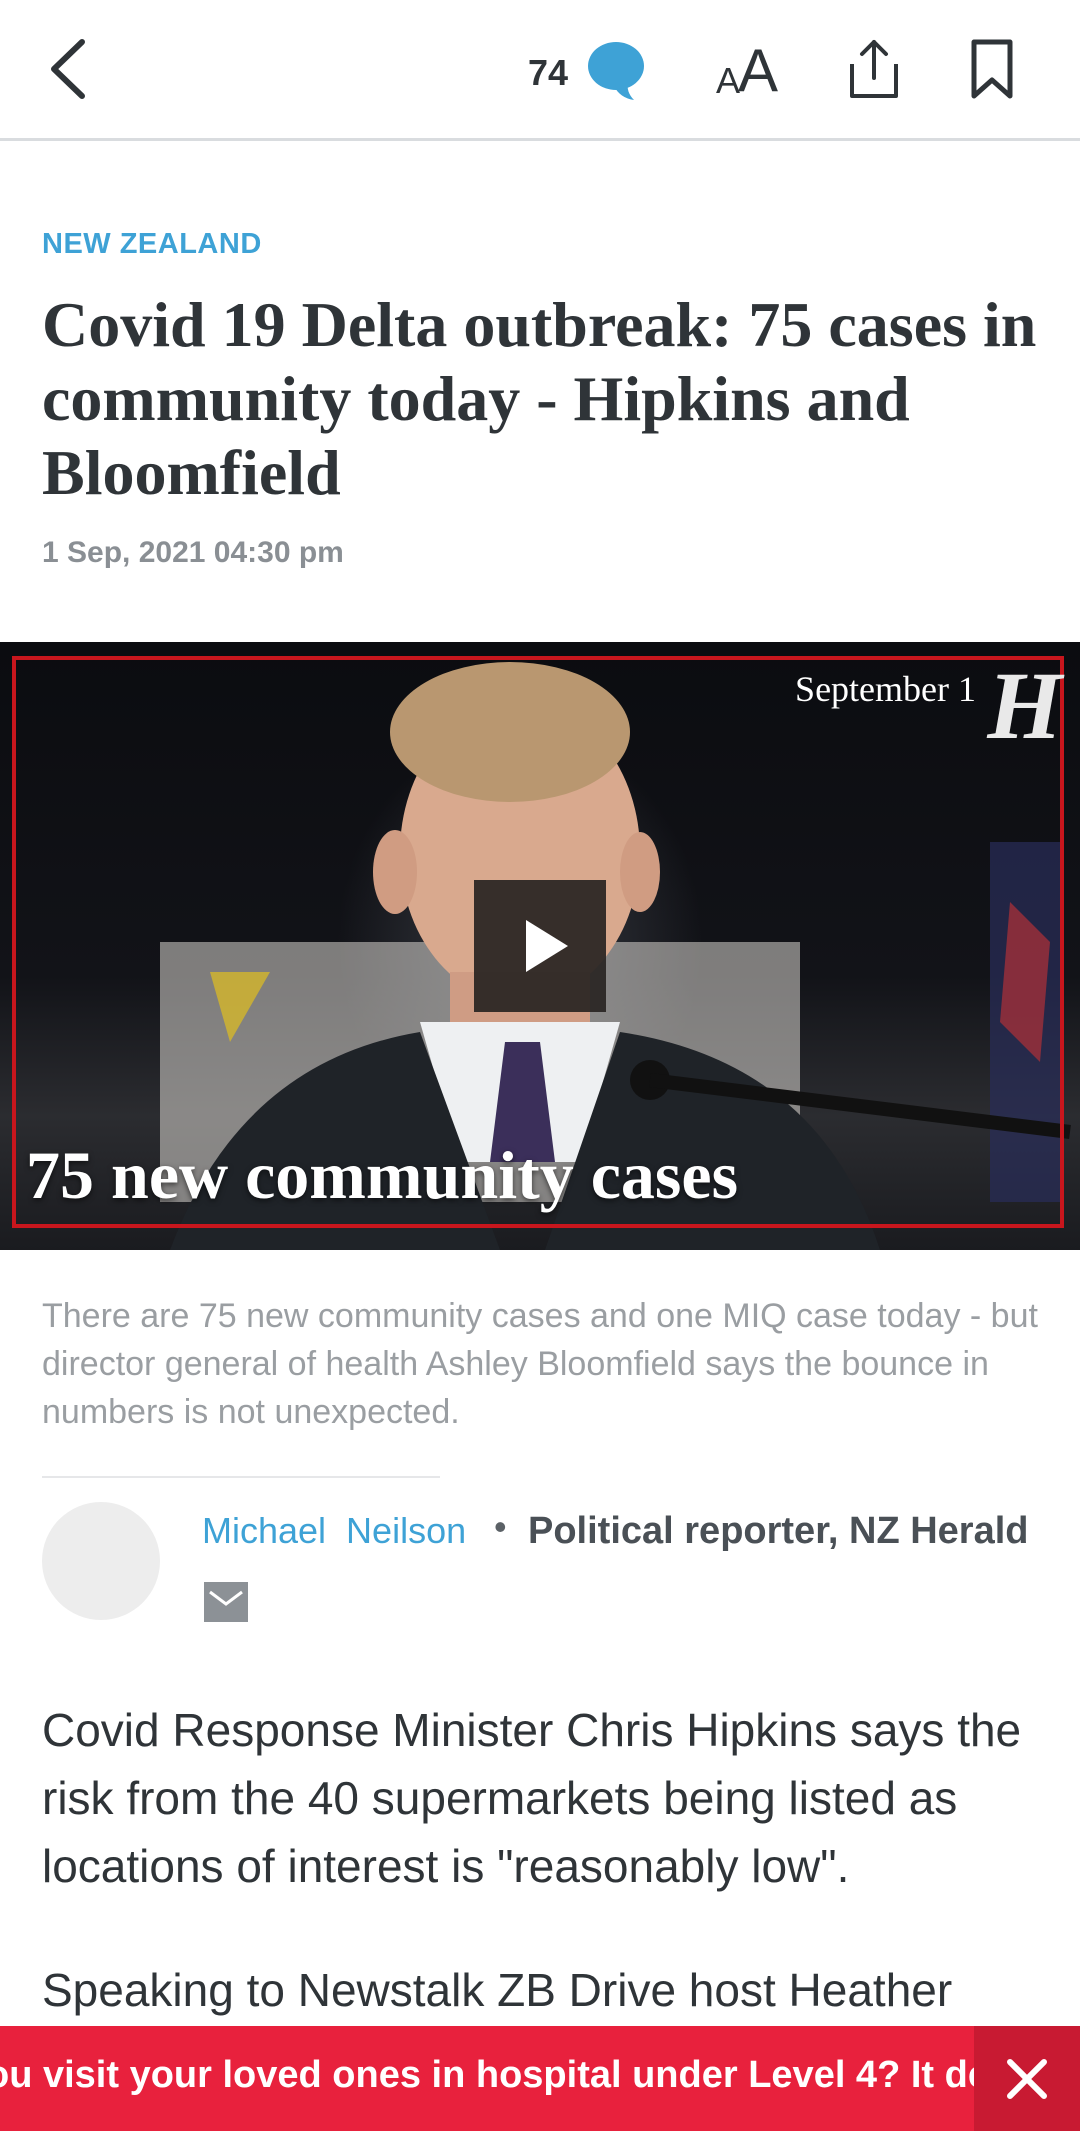 The width and height of the screenshot is (1080, 2131). What do you see at coordinates (382, 1175) in the screenshot?
I see `video-caption-overlay: 75 new community cases` at bounding box center [382, 1175].